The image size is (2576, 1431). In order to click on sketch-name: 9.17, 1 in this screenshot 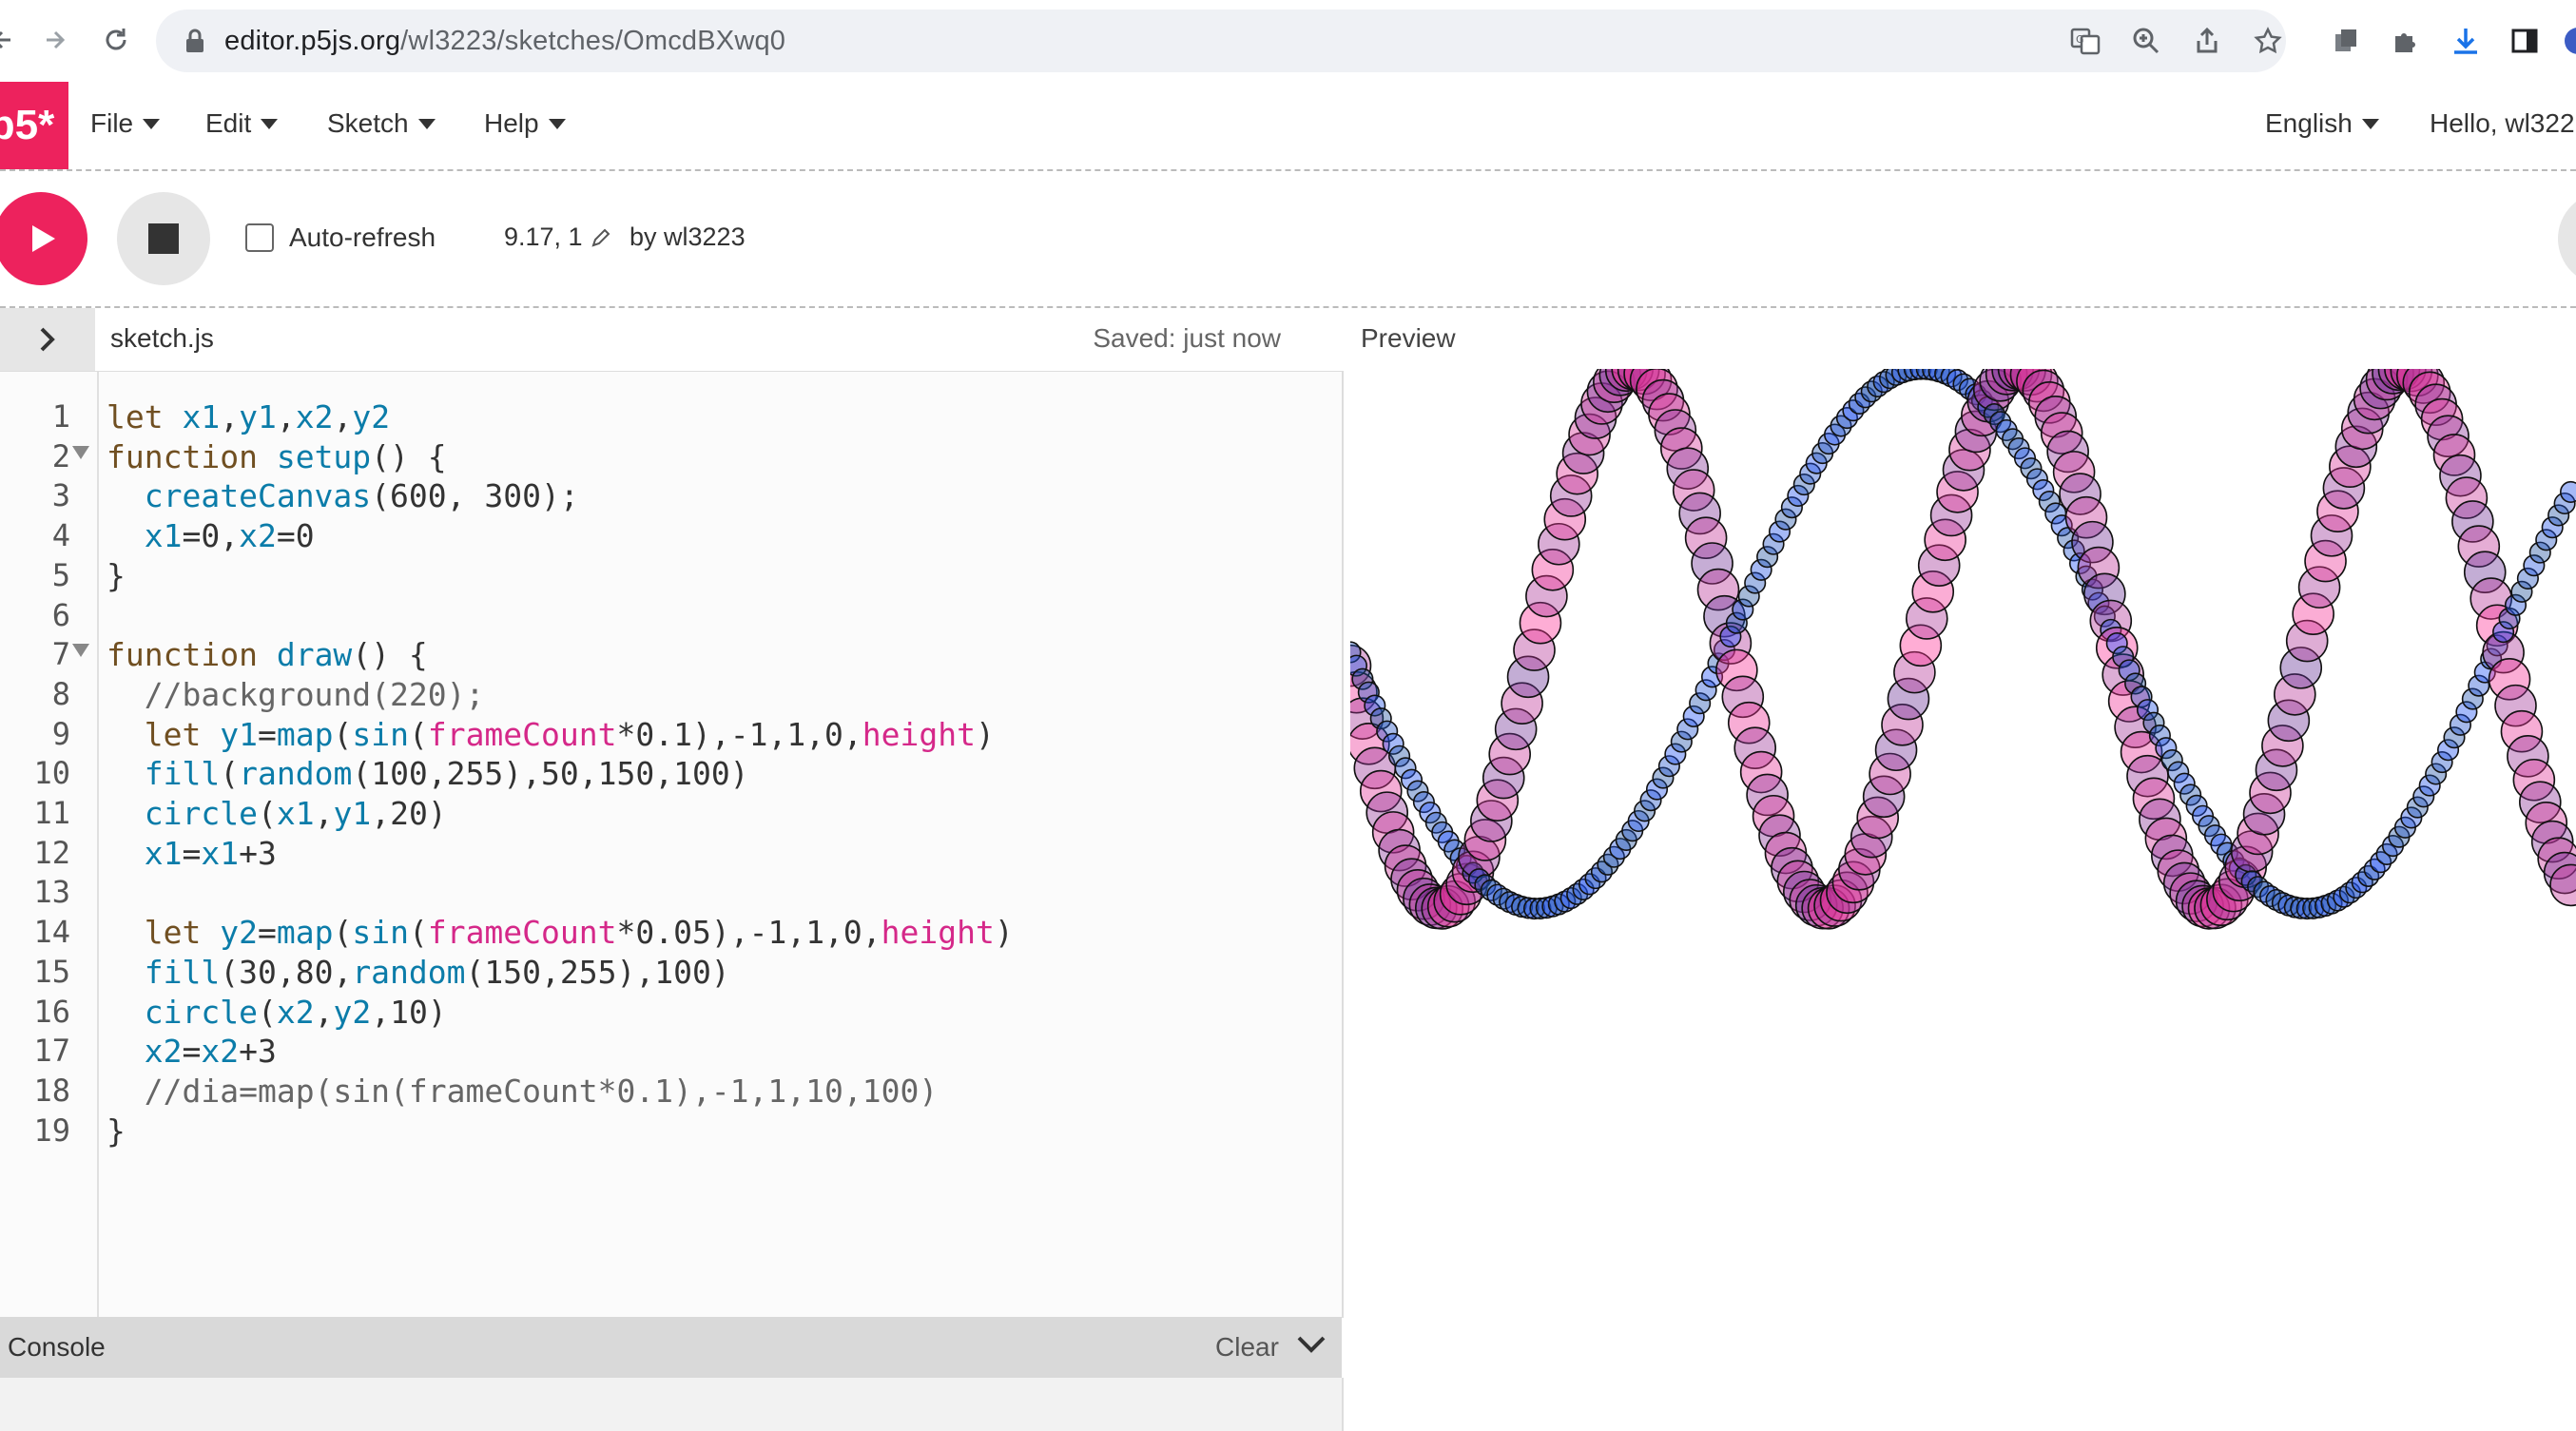, I will do `click(557, 237)`.